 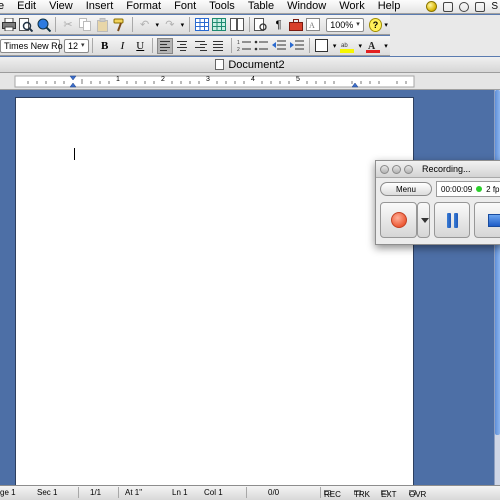 I want to click on bold-button: B, so click(x=105, y=46).